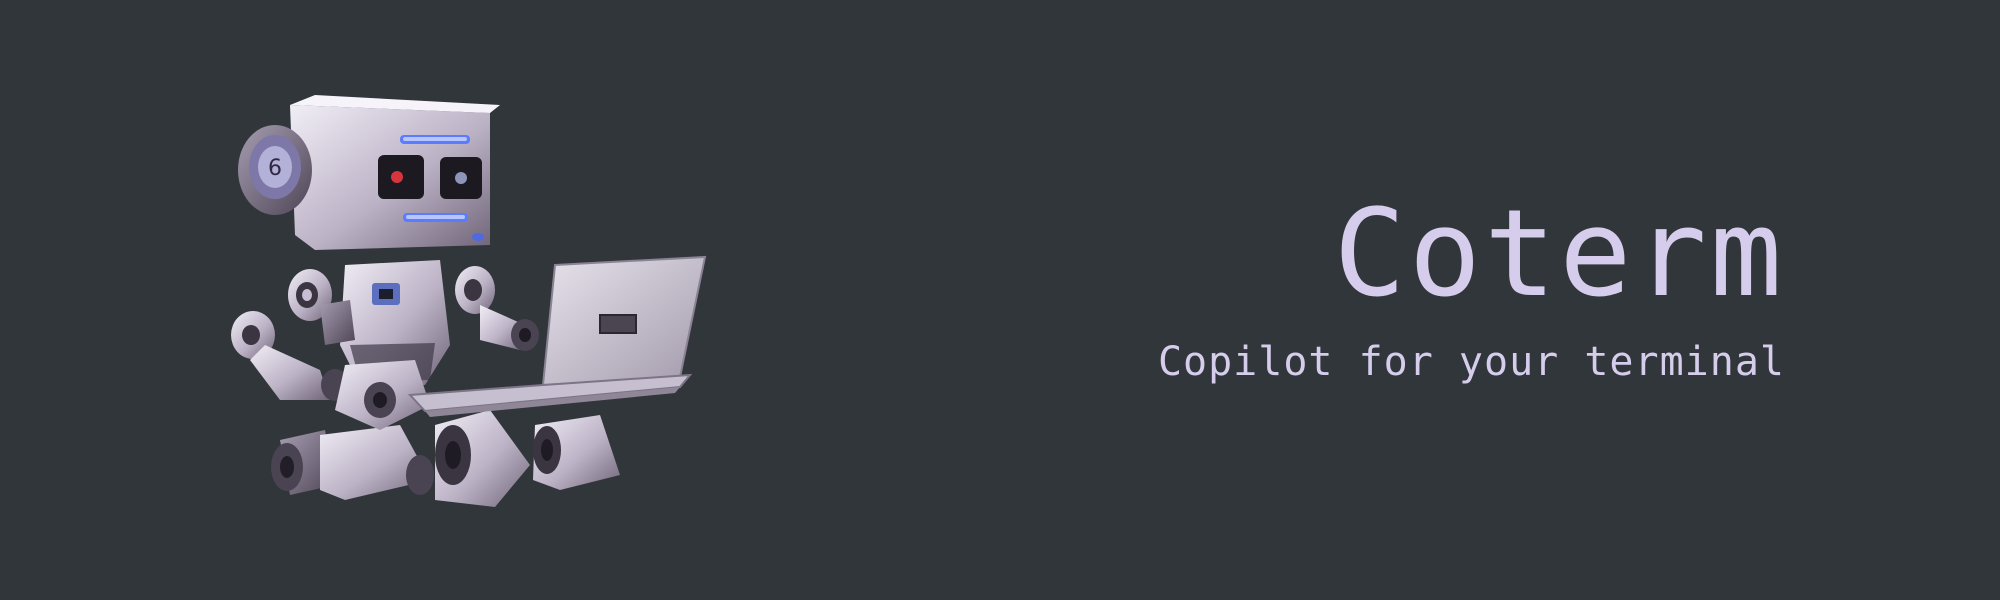  Describe the element at coordinates (1559, 254) in the screenshot. I see `app-title: Coterm` at that location.